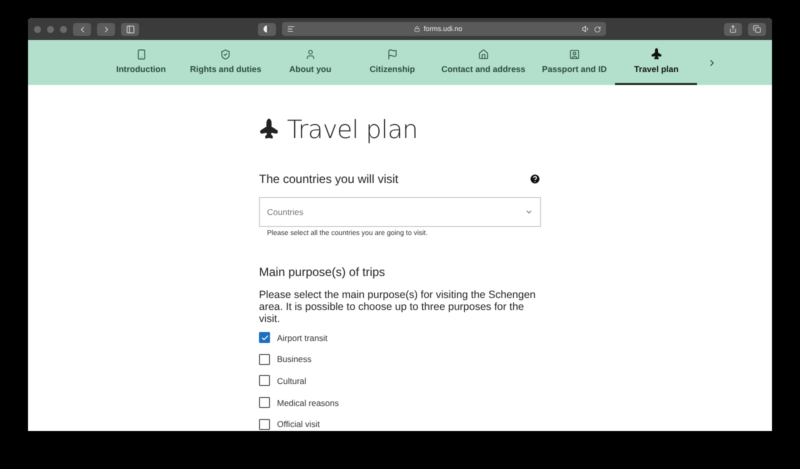  What do you see at coordinates (483, 62) in the screenshot?
I see `step-tab: Contact and address` at bounding box center [483, 62].